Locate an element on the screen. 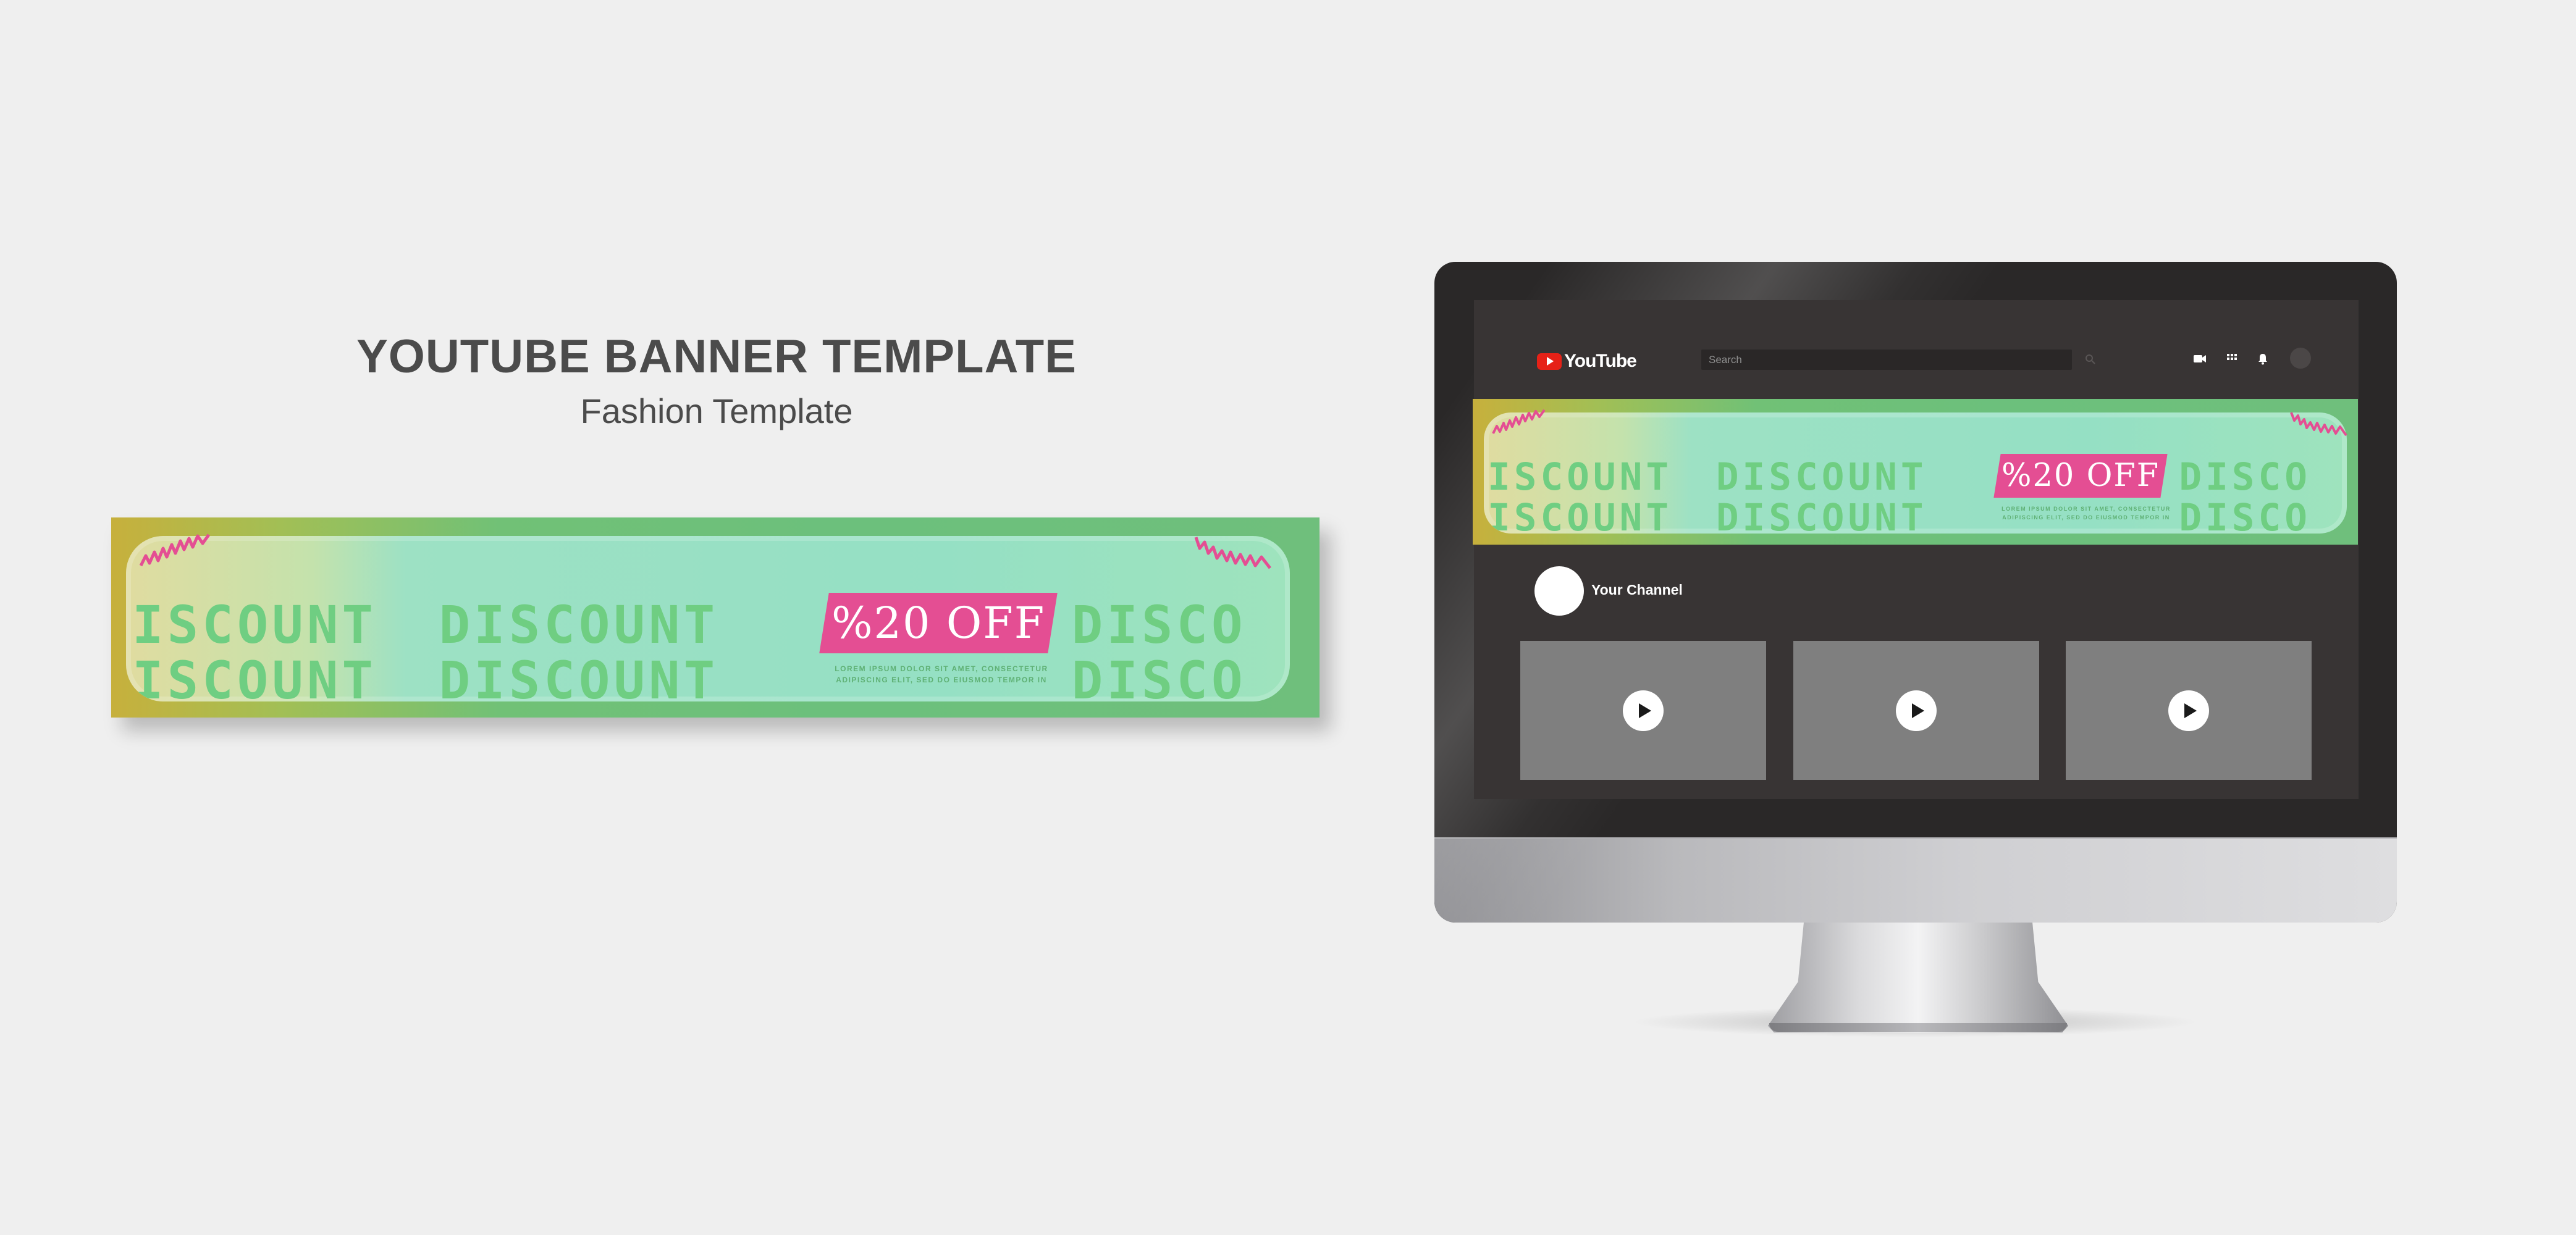  apps-grid-icon is located at coordinates (2232, 359).